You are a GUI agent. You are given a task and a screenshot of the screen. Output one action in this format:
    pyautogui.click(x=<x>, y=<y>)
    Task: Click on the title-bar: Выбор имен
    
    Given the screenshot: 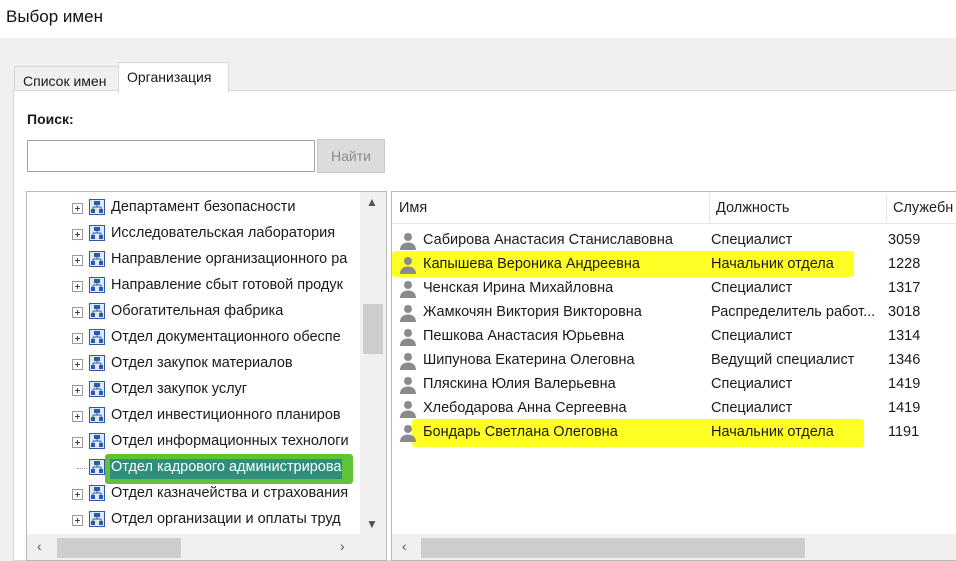 What is the action you would take?
    pyautogui.click(x=478, y=19)
    